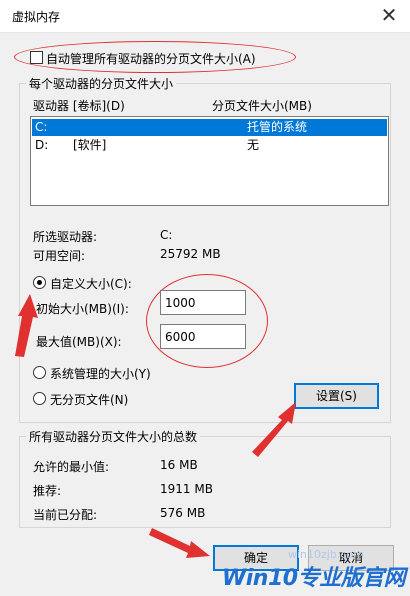 The width and height of the screenshot is (410, 596). Describe the element at coordinates (26, 325) in the screenshot. I see `arrow-to-custom-size` at that location.